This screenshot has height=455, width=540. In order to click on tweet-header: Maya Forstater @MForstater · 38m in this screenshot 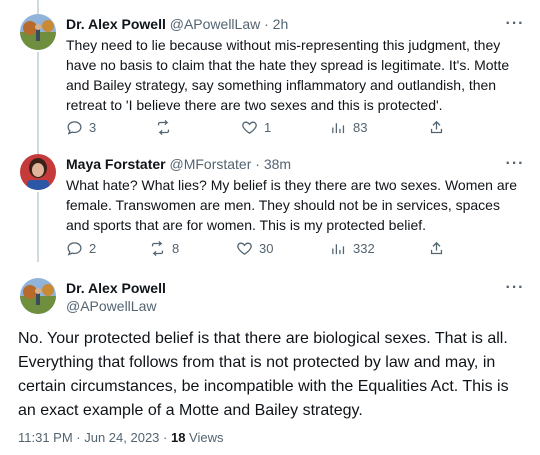, I will do `click(178, 164)`.